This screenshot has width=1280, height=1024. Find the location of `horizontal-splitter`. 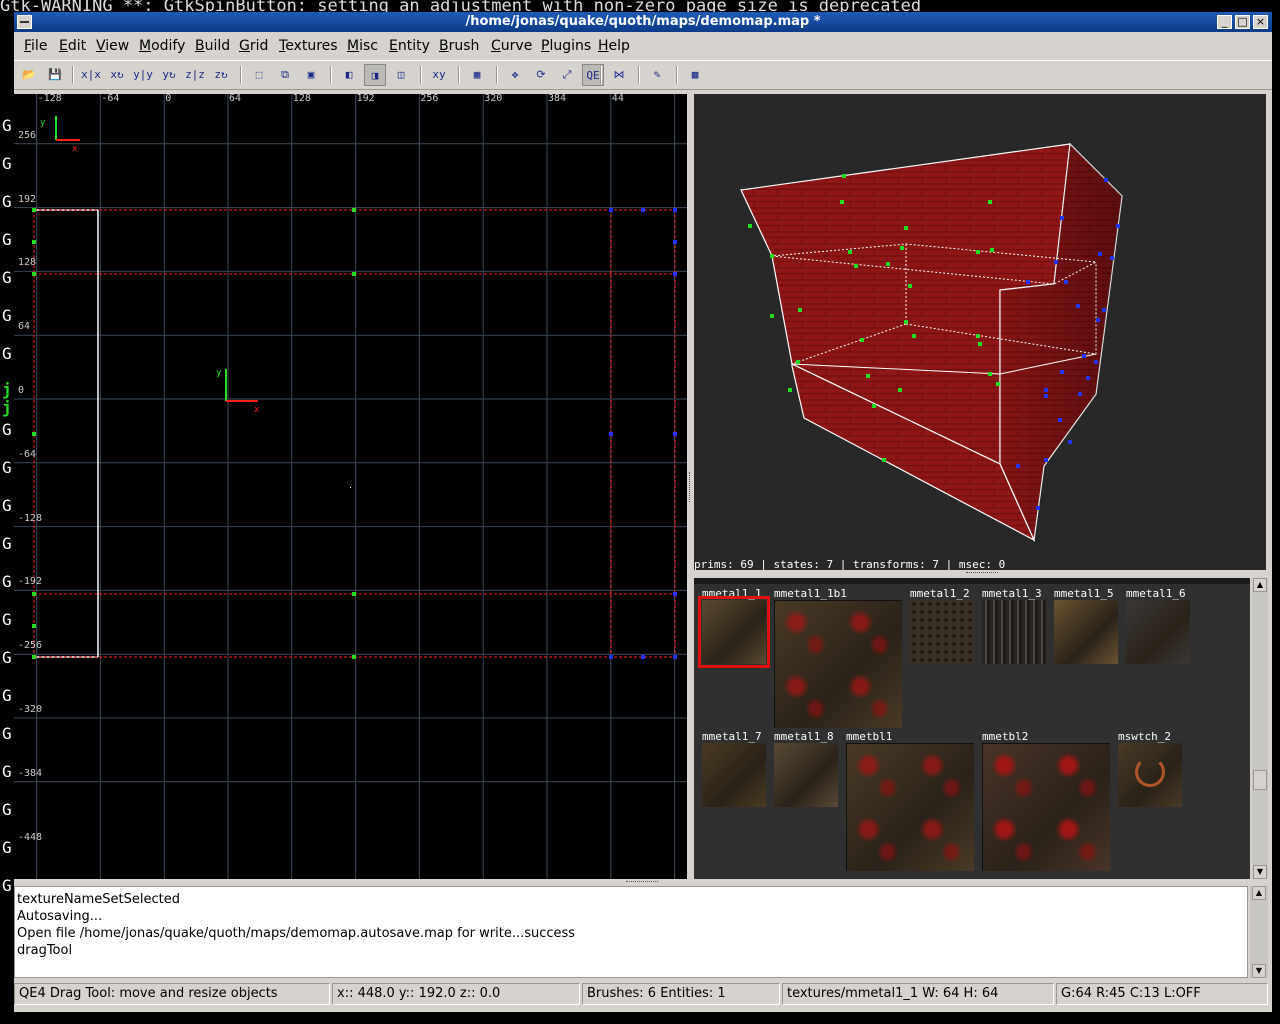

horizontal-splitter is located at coordinates (981, 574).